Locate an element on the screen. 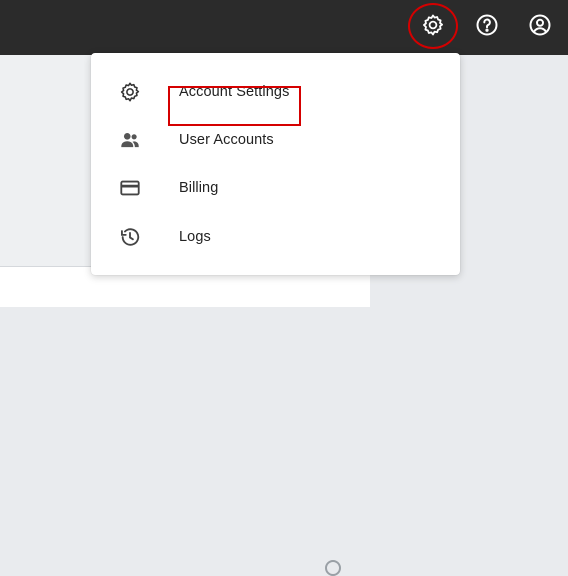 Image resolution: width=568 pixels, height=576 pixels. history-icon is located at coordinates (130, 237).